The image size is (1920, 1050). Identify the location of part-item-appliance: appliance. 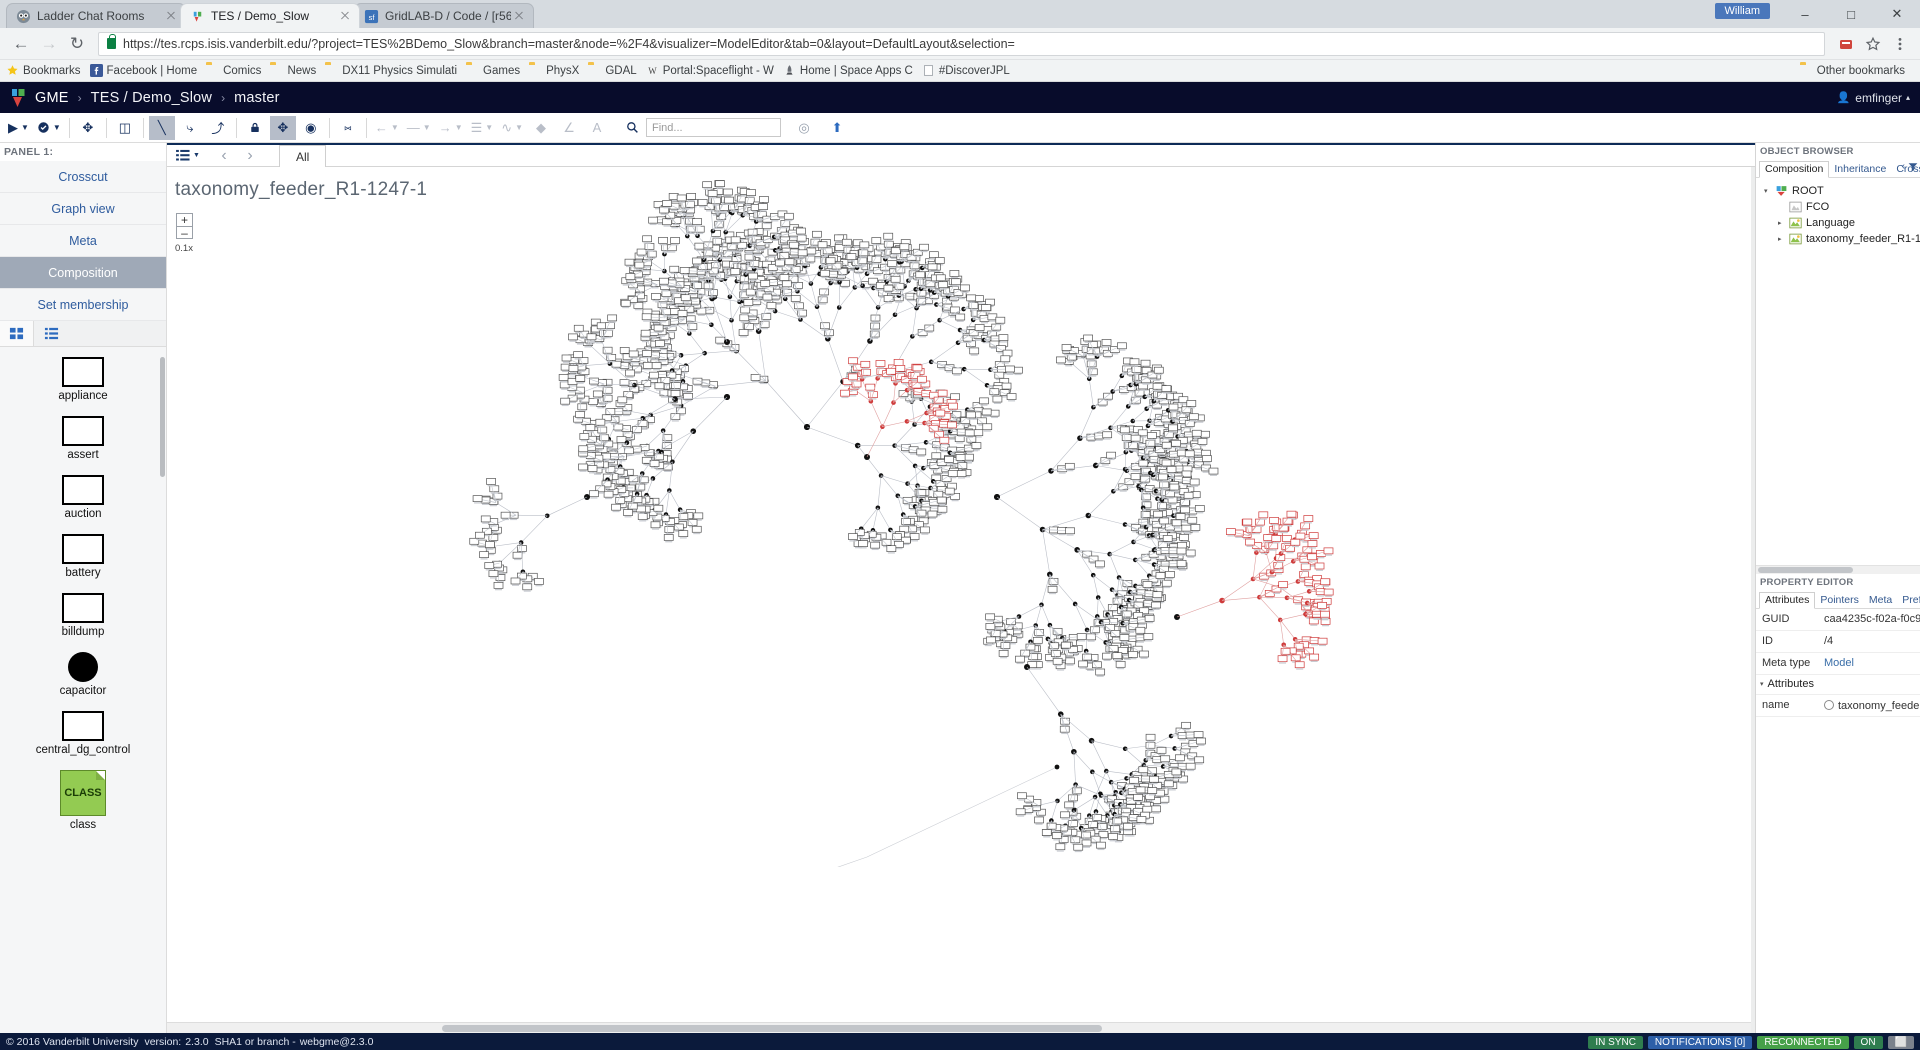
(83, 379).